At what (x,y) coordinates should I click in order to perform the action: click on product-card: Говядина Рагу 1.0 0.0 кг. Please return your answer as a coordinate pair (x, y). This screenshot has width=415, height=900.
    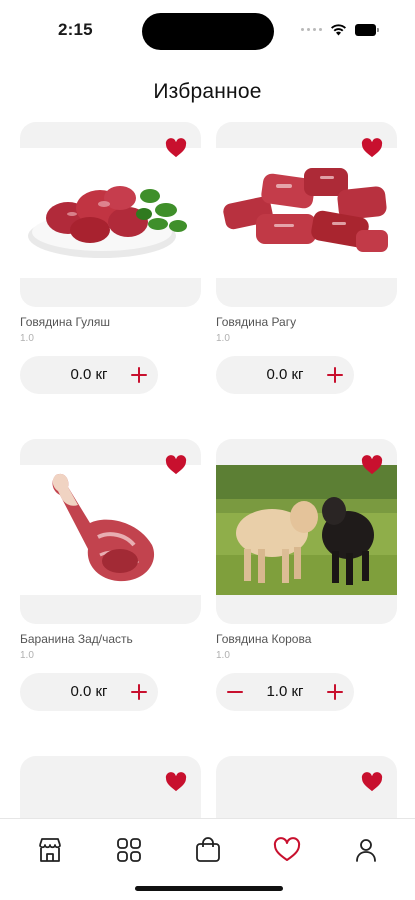
    Looking at the image, I should click on (306, 258).